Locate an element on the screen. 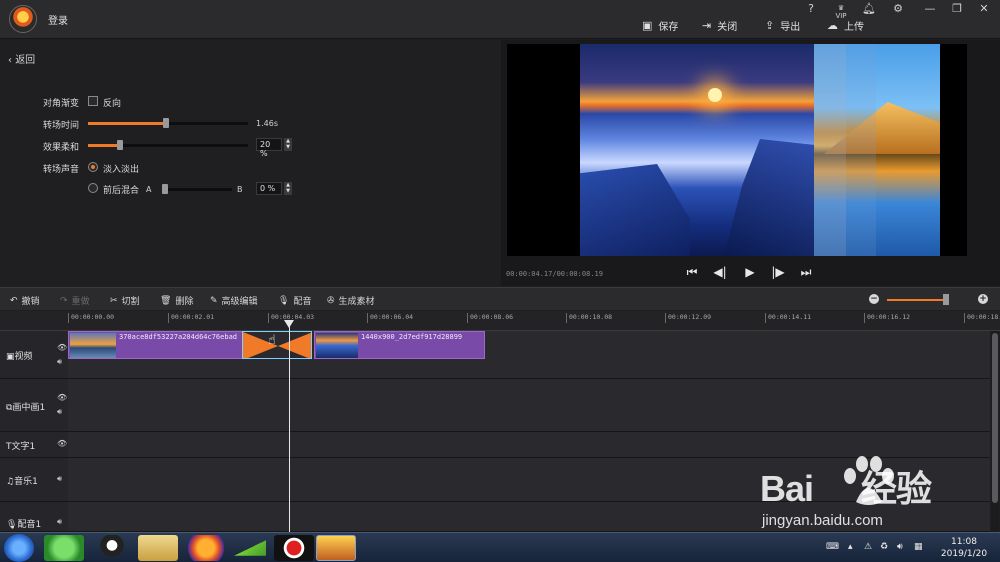  alert-icon: ⚠ is located at coordinates (868, 547).